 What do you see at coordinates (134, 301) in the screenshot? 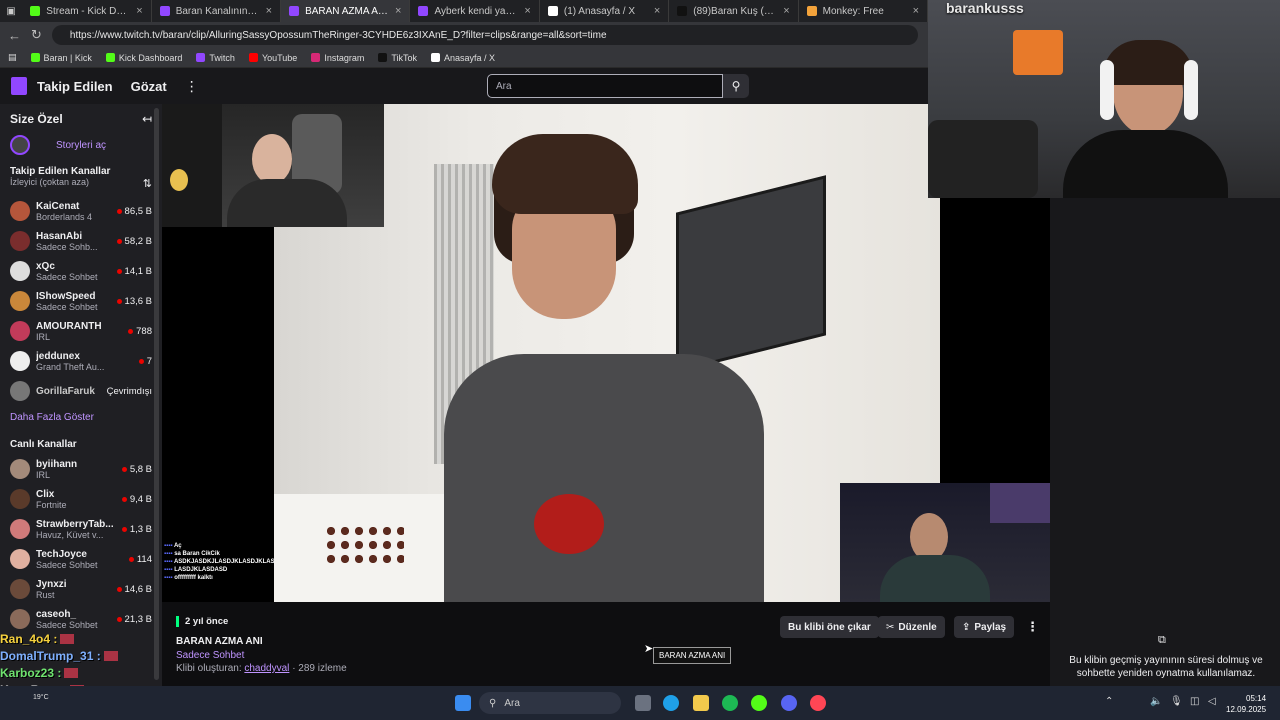
I see `channel-viewers: 13,6 B` at bounding box center [134, 301].